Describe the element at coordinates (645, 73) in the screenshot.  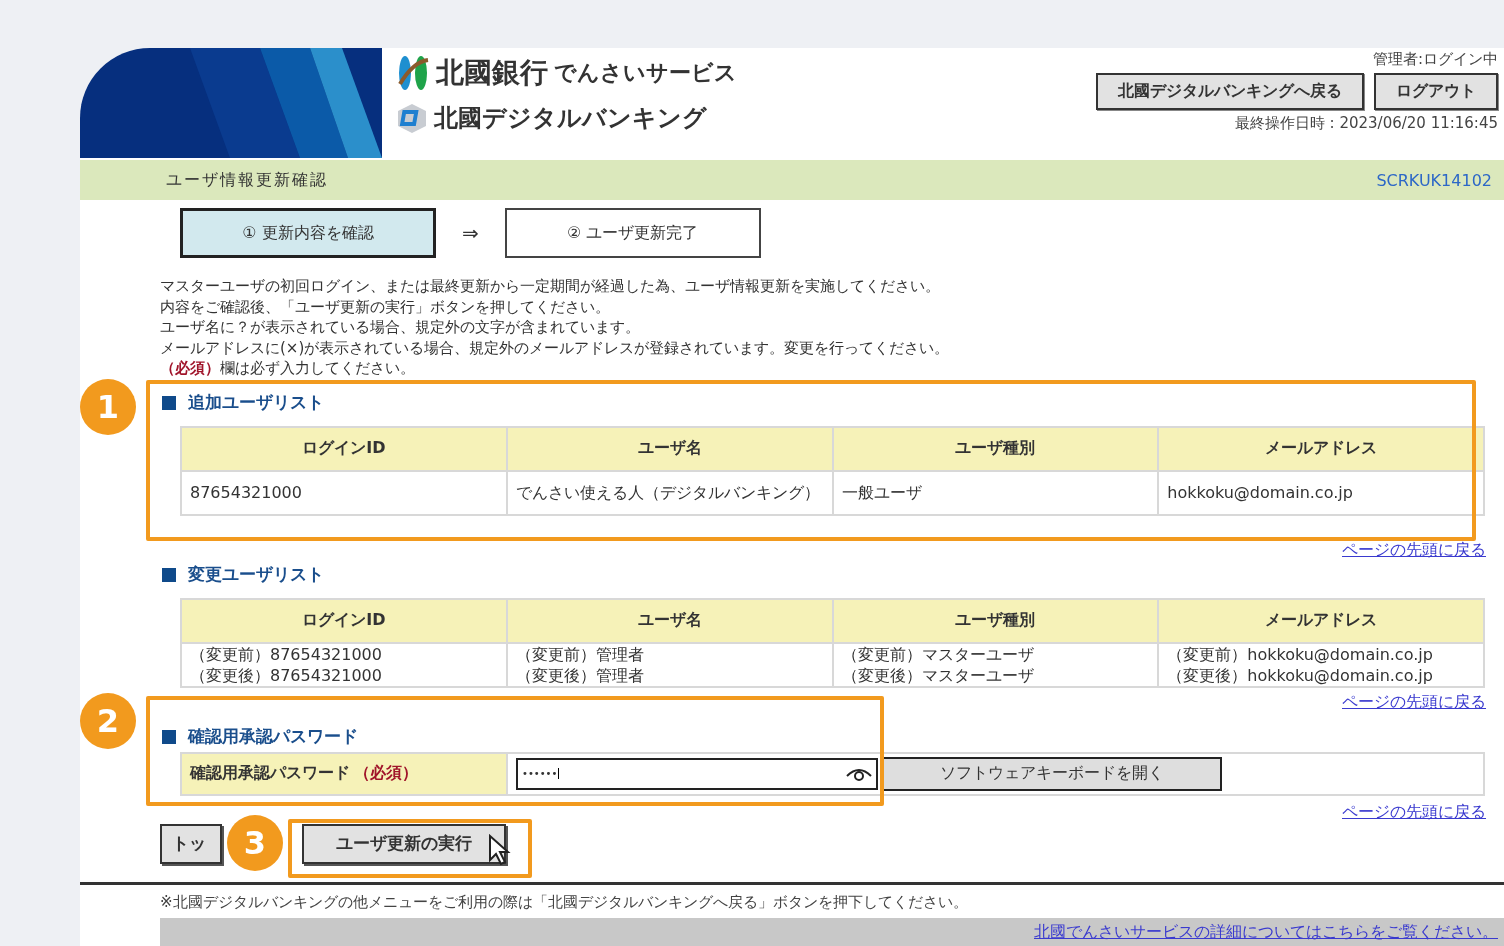
I see `service-name: でんさいサービス` at that location.